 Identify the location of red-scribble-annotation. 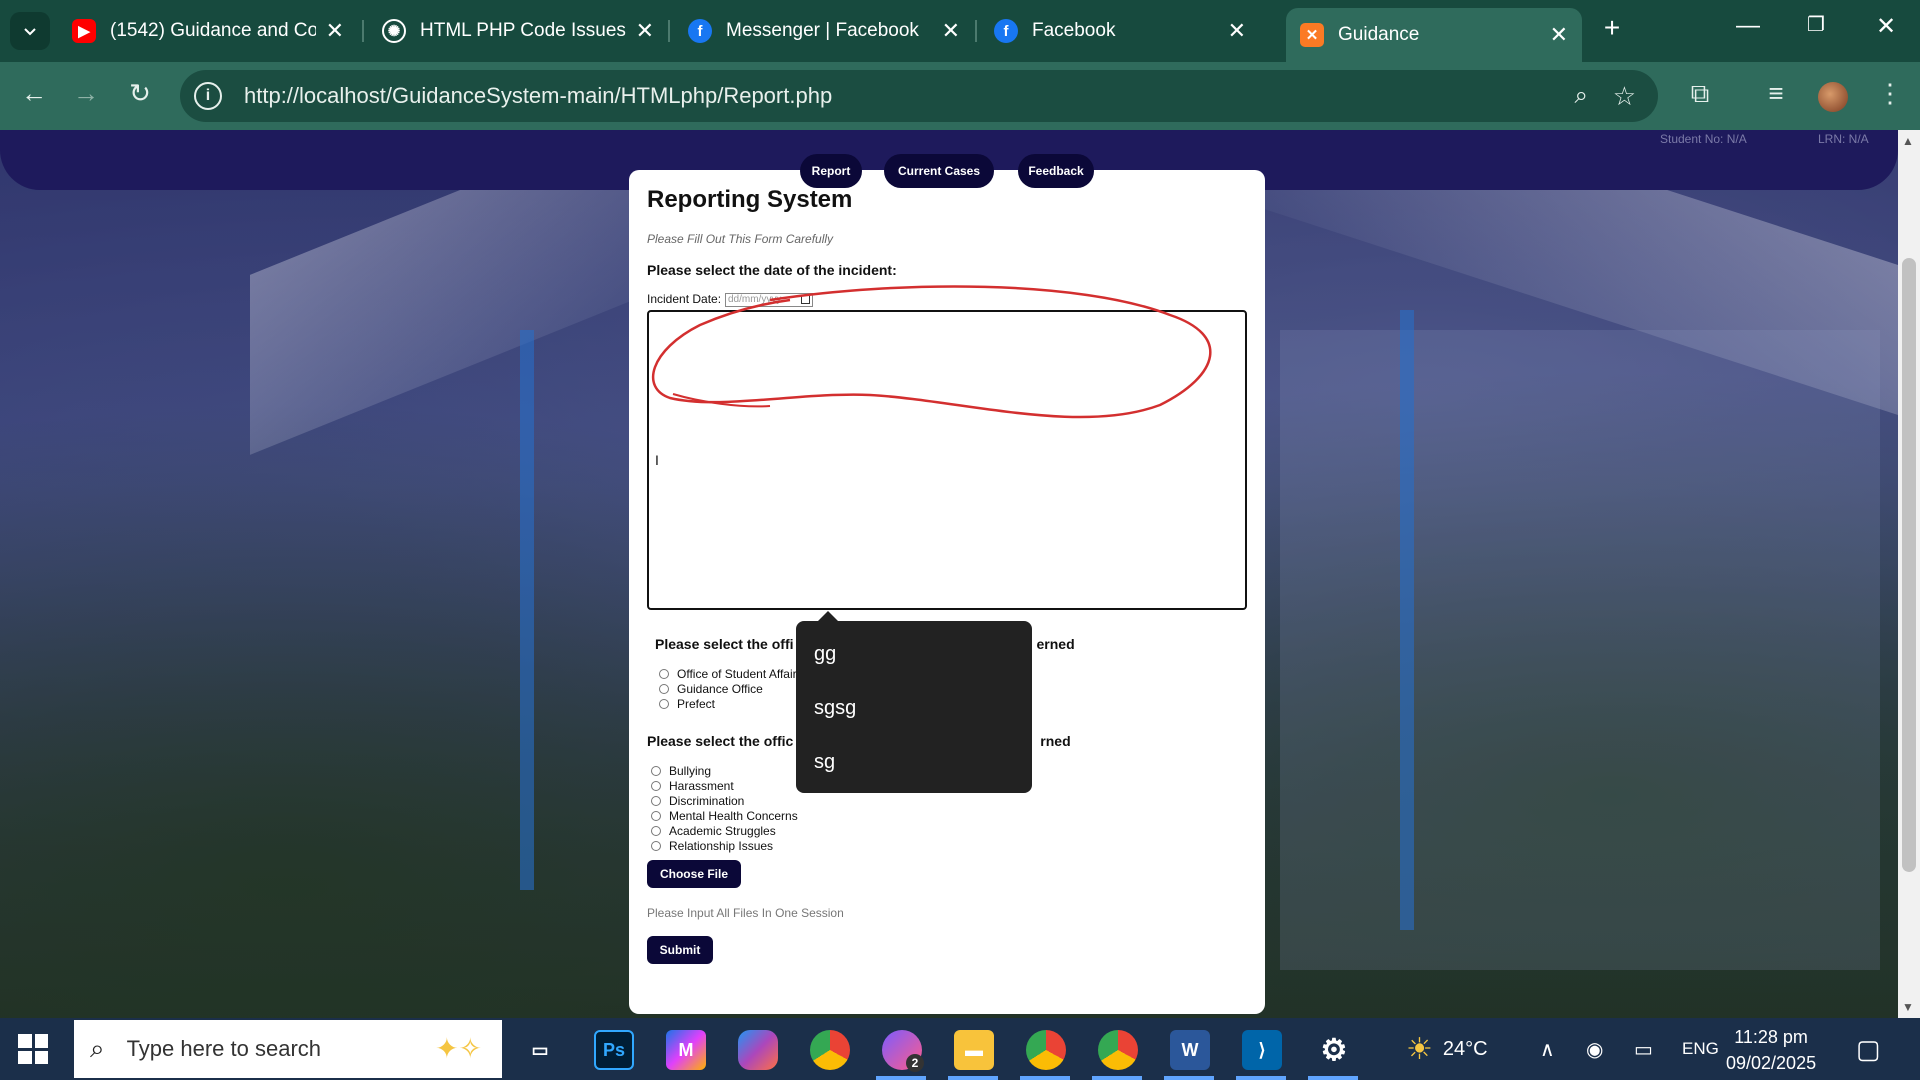
(932, 352).